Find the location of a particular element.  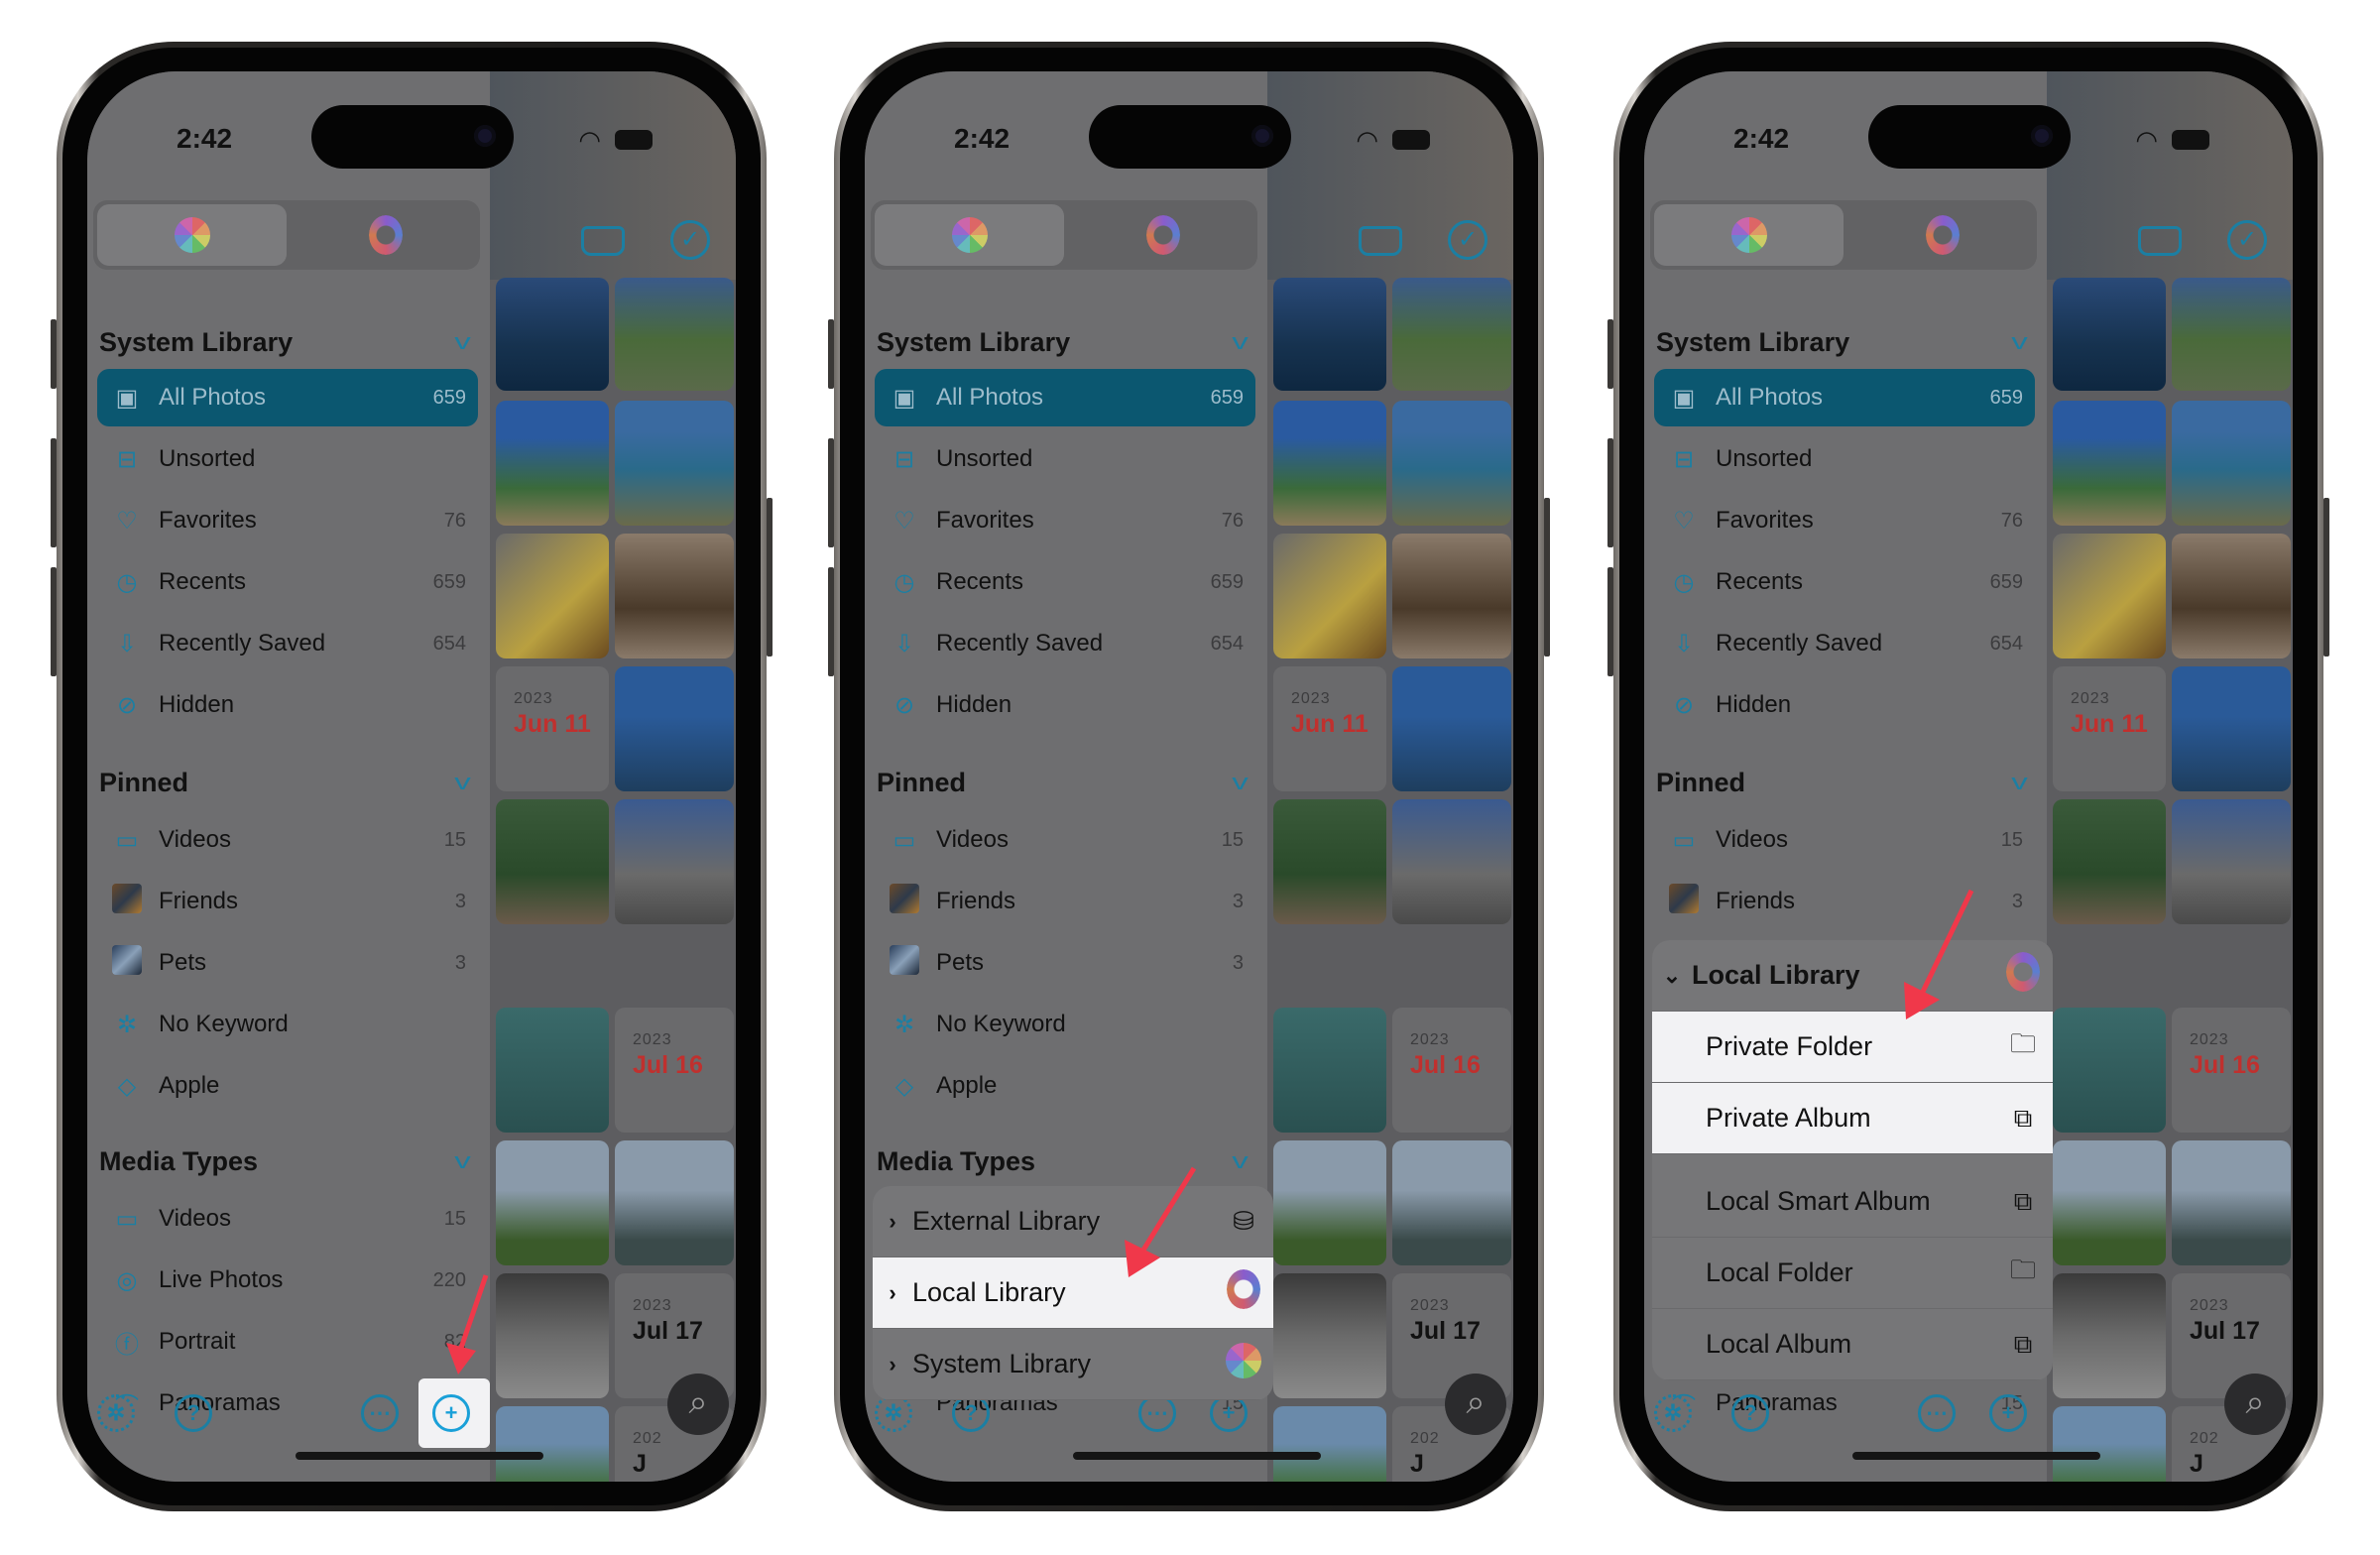

menu-item-local-album: Local Album ⧉ is located at coordinates (1852, 1344).